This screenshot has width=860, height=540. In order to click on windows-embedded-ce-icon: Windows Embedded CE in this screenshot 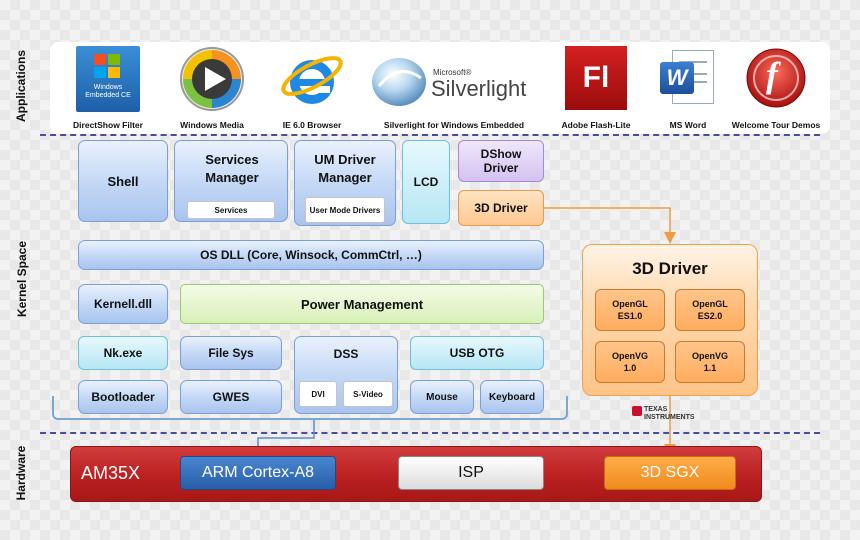, I will do `click(108, 79)`.